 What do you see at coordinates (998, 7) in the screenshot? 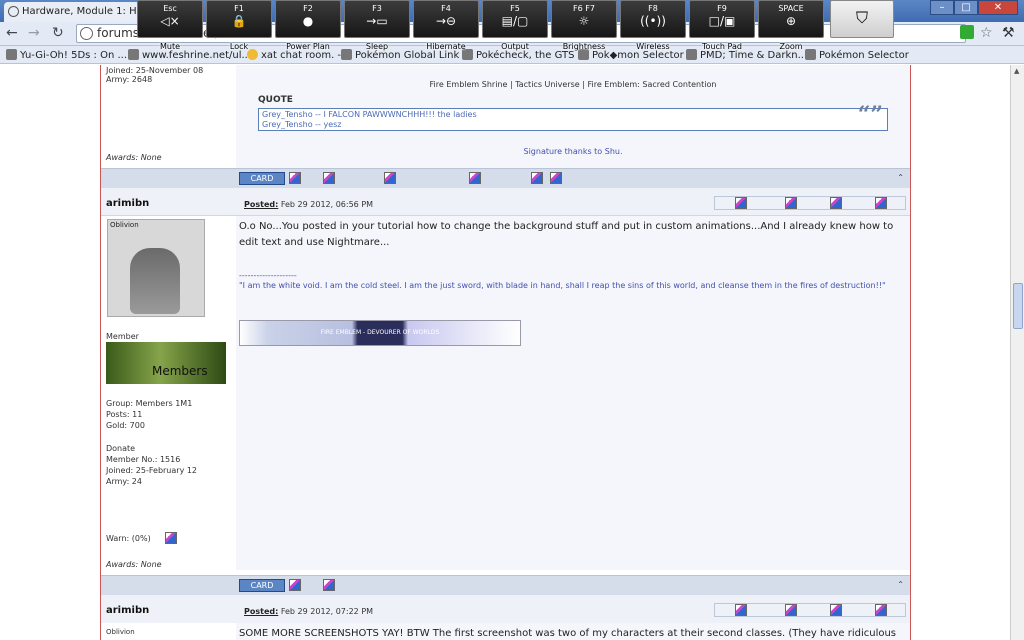
I see `close-button: ✕` at bounding box center [998, 7].